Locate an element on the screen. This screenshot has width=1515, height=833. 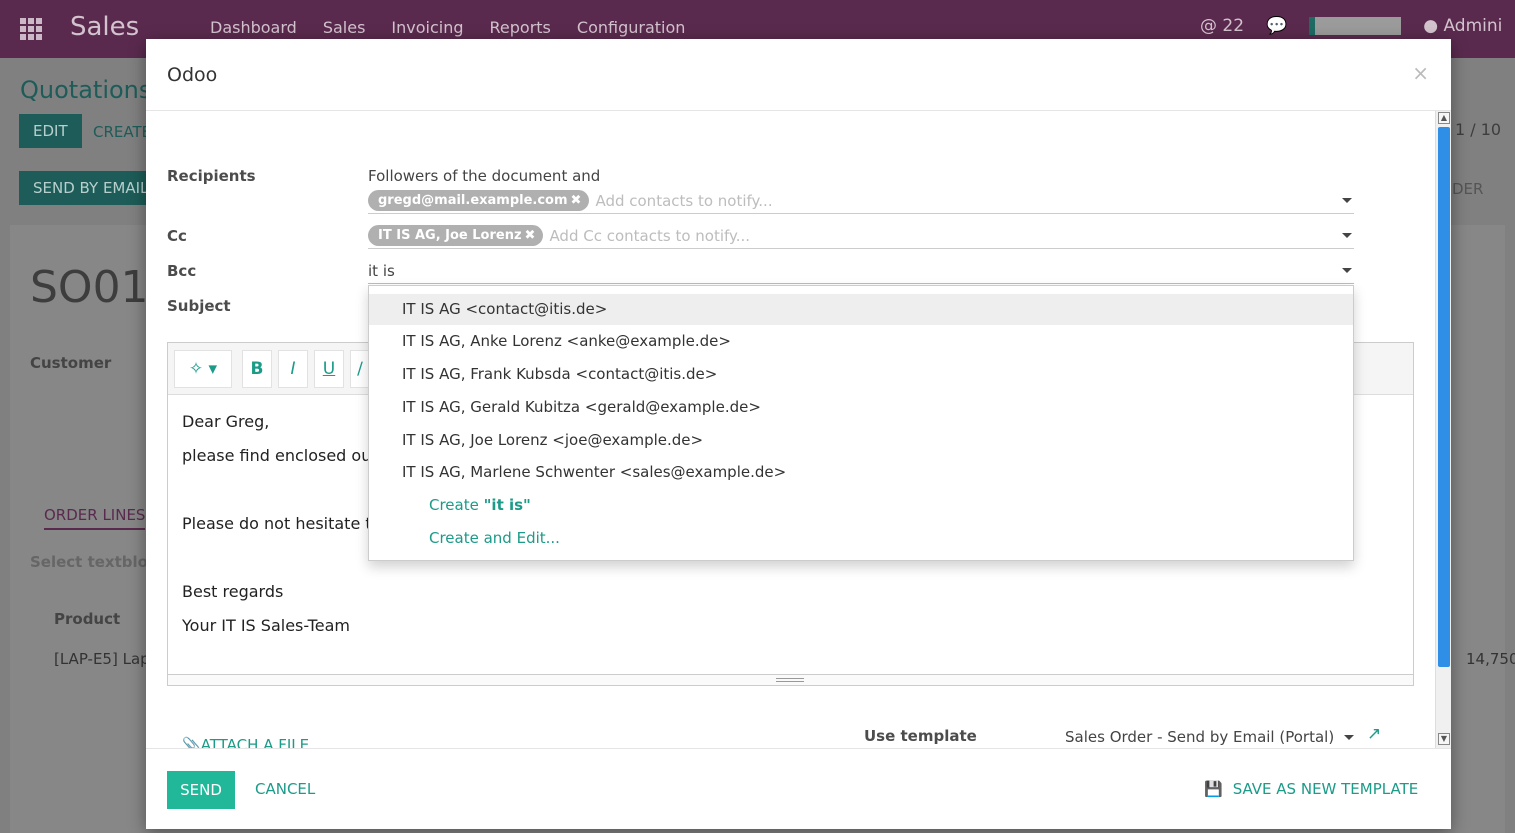
save-template-label: SAVE AS NEW TEMPLATE is located at coordinates (1325, 789).